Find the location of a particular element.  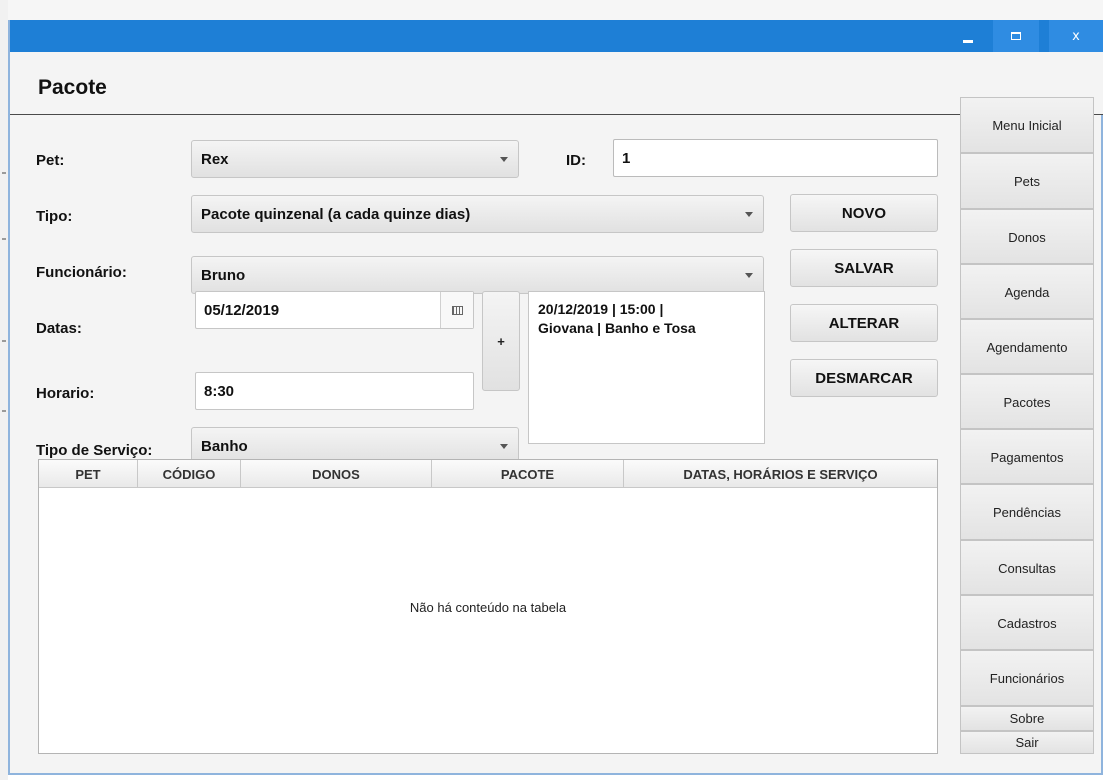

column-header-datas: DATAS, HORÁRIOS E SERVIÇO is located at coordinates (780, 474).